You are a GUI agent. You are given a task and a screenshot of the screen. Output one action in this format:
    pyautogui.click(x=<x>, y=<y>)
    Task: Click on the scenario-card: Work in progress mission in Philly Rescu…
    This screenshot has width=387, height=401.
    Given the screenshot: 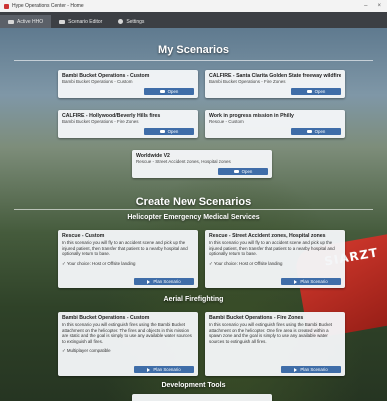 What is the action you would take?
    pyautogui.click(x=275, y=124)
    